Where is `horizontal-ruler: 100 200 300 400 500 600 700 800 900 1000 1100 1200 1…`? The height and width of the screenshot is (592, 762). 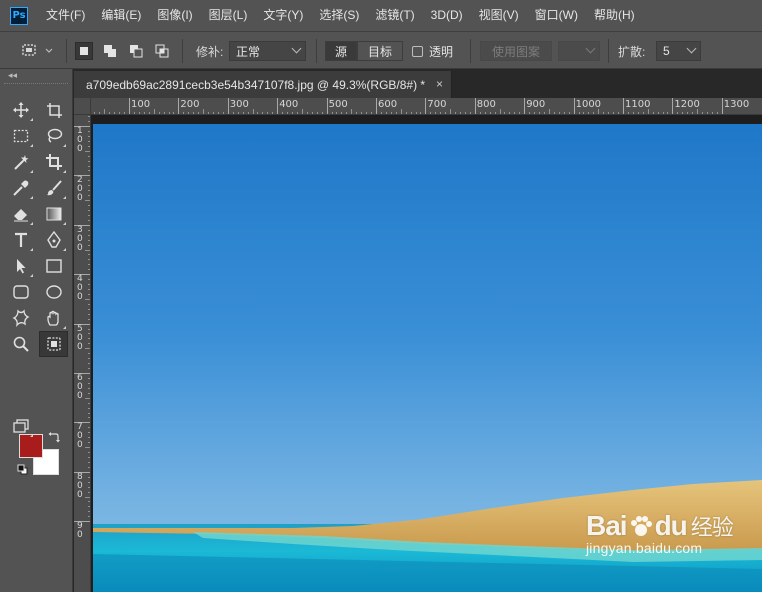 horizontal-ruler: 100 200 300 400 500 600 700 800 900 1000 1100 1200 1… is located at coordinates (426, 106).